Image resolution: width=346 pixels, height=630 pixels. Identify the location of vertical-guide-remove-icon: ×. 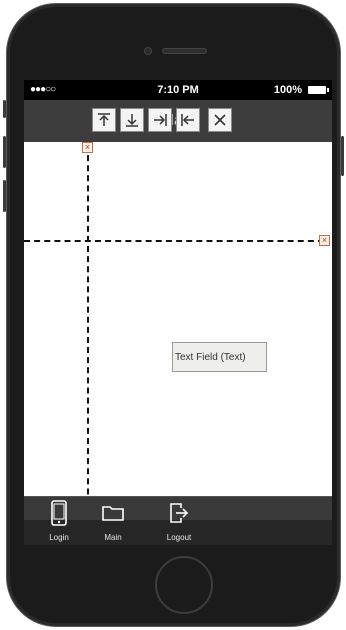
(87, 147).